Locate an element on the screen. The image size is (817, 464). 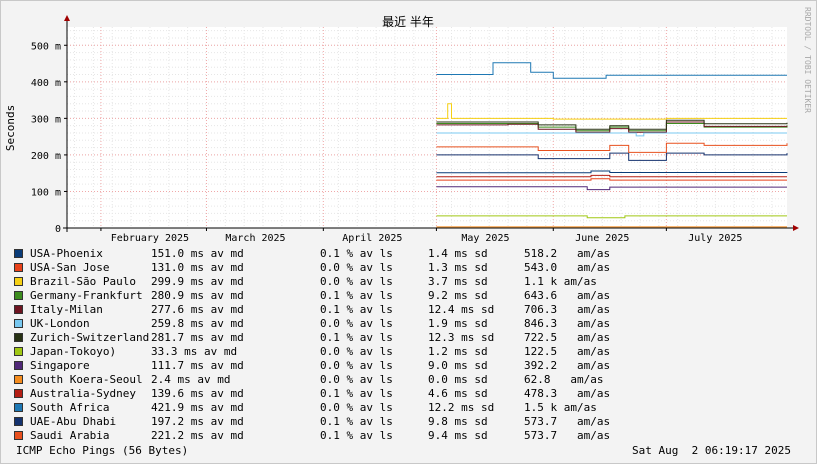
legend-median-rtt: 277.6 ms av md is located at coordinates (197, 309).